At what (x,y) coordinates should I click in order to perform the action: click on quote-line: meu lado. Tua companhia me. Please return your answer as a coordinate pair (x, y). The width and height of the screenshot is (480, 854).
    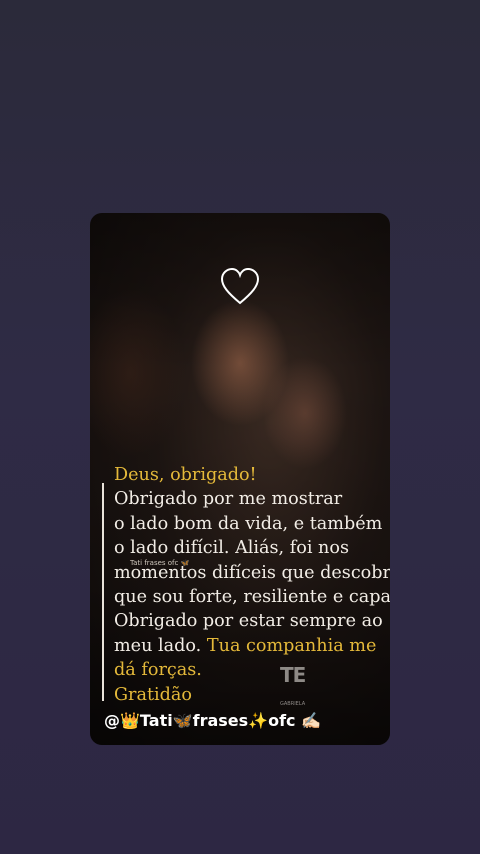
    Looking at the image, I should click on (252, 646).